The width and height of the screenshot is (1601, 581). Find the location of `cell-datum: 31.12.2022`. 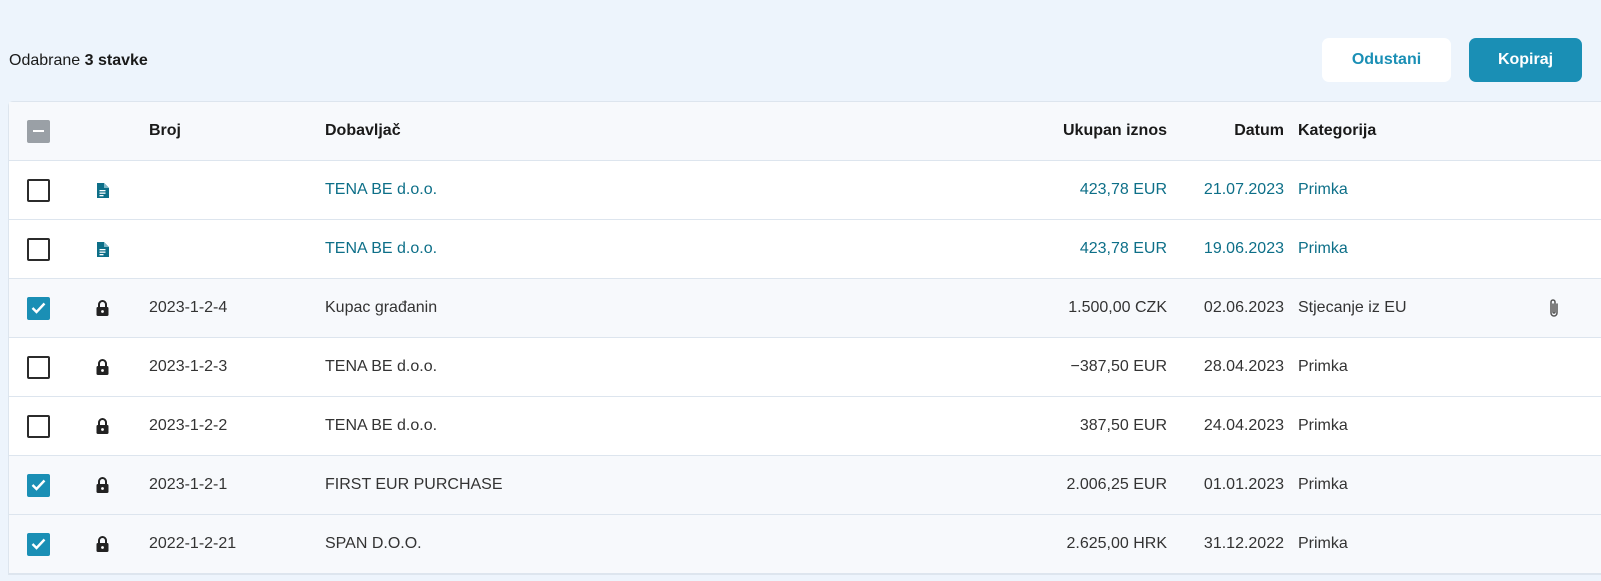

cell-datum: 31.12.2022 is located at coordinates (1243, 543).